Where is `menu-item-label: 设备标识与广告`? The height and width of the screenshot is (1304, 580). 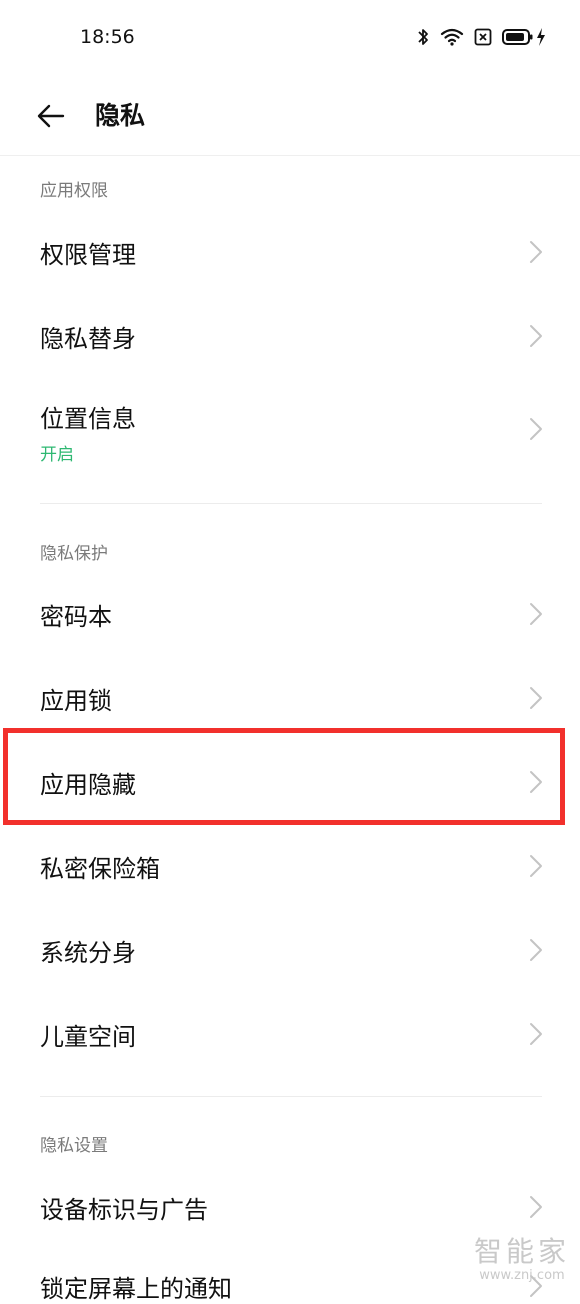
menu-item-label: 设备标识与广告 is located at coordinates (124, 1210).